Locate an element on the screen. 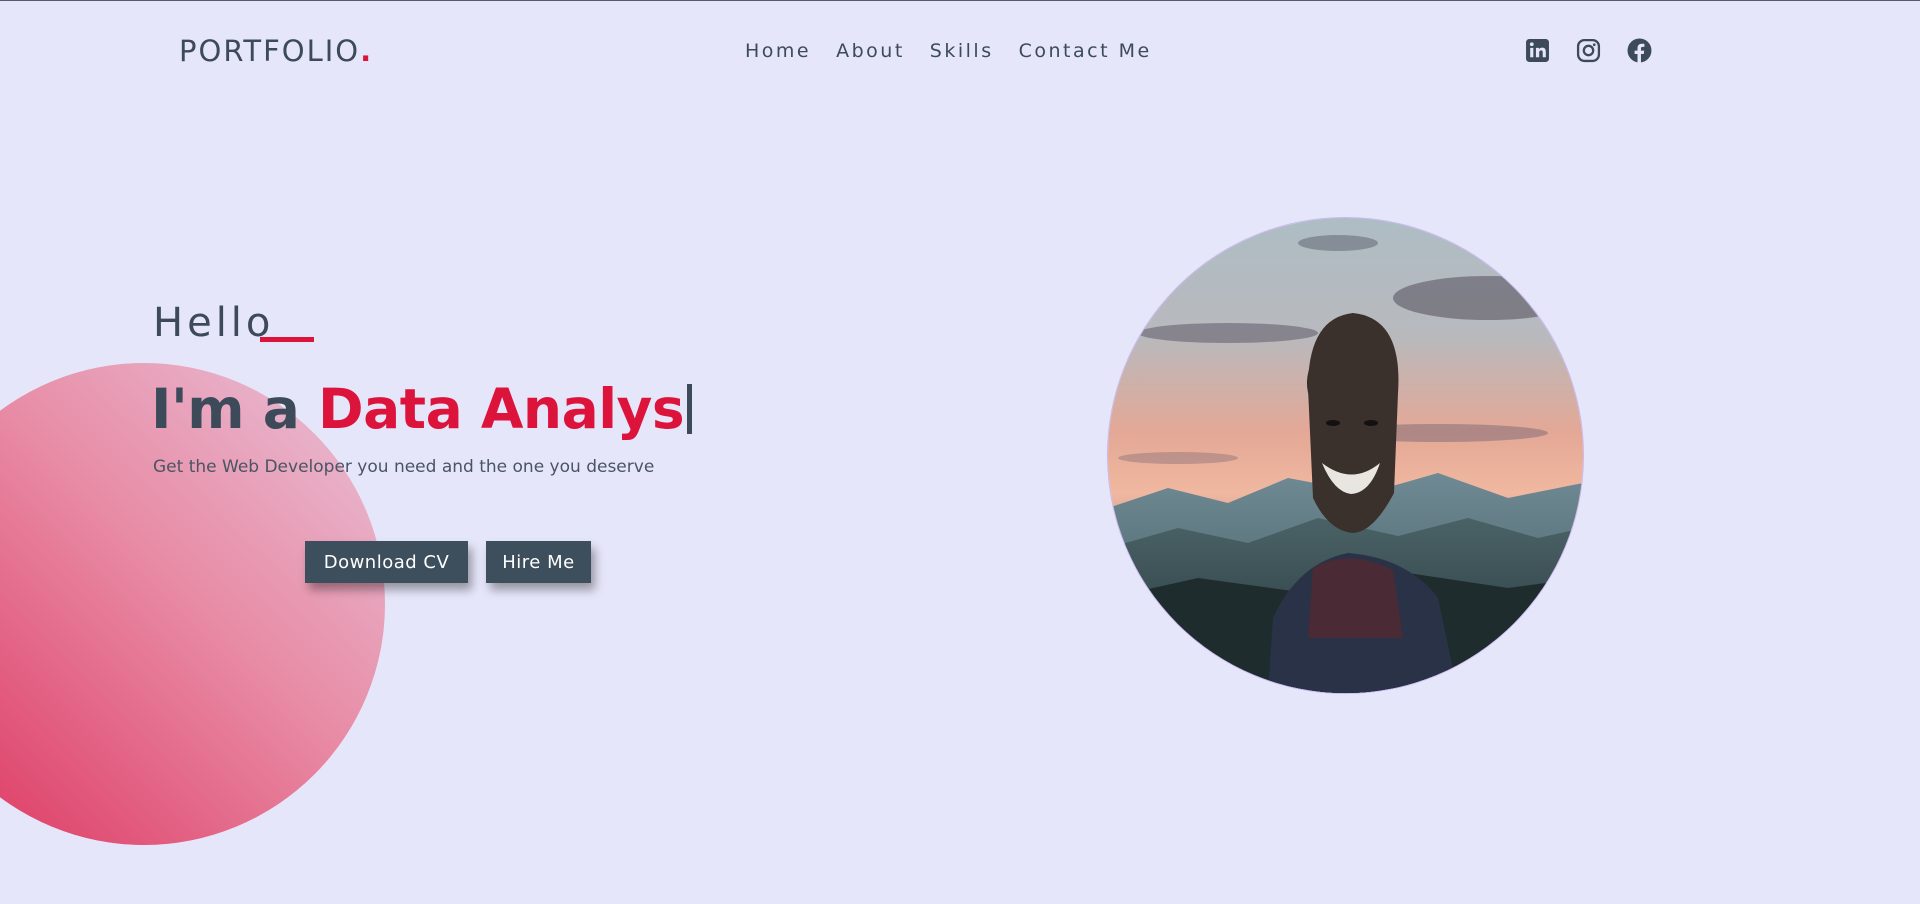 The image size is (1920, 904). headline-prefix: I'm a is located at coordinates (235, 409).